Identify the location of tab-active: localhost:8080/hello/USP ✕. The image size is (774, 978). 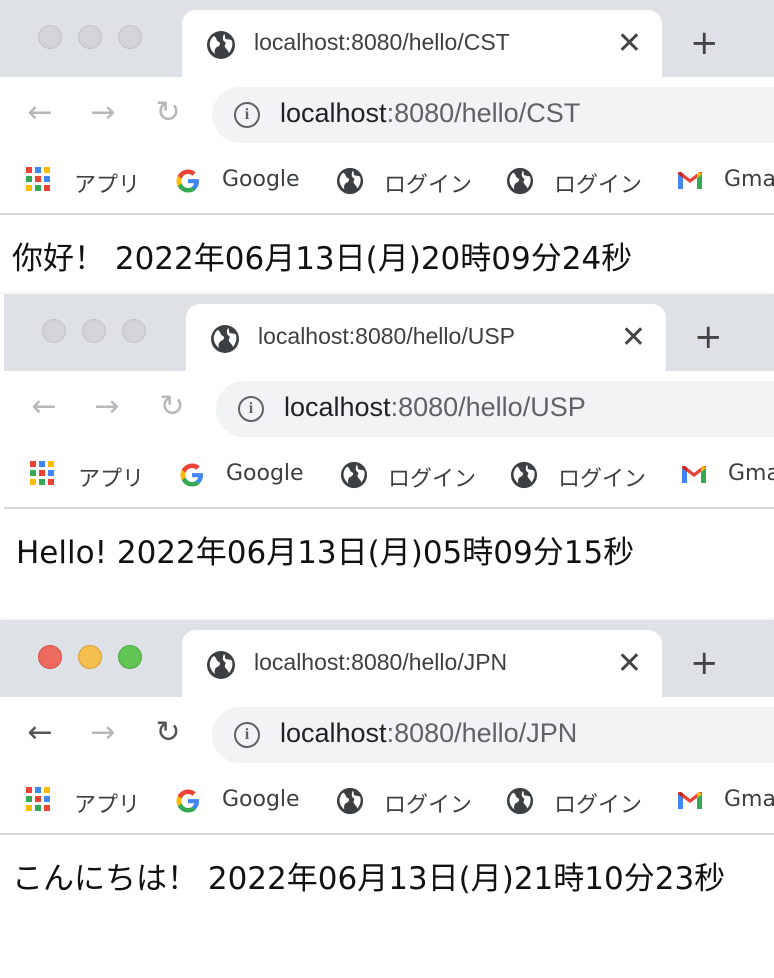
(426, 337).